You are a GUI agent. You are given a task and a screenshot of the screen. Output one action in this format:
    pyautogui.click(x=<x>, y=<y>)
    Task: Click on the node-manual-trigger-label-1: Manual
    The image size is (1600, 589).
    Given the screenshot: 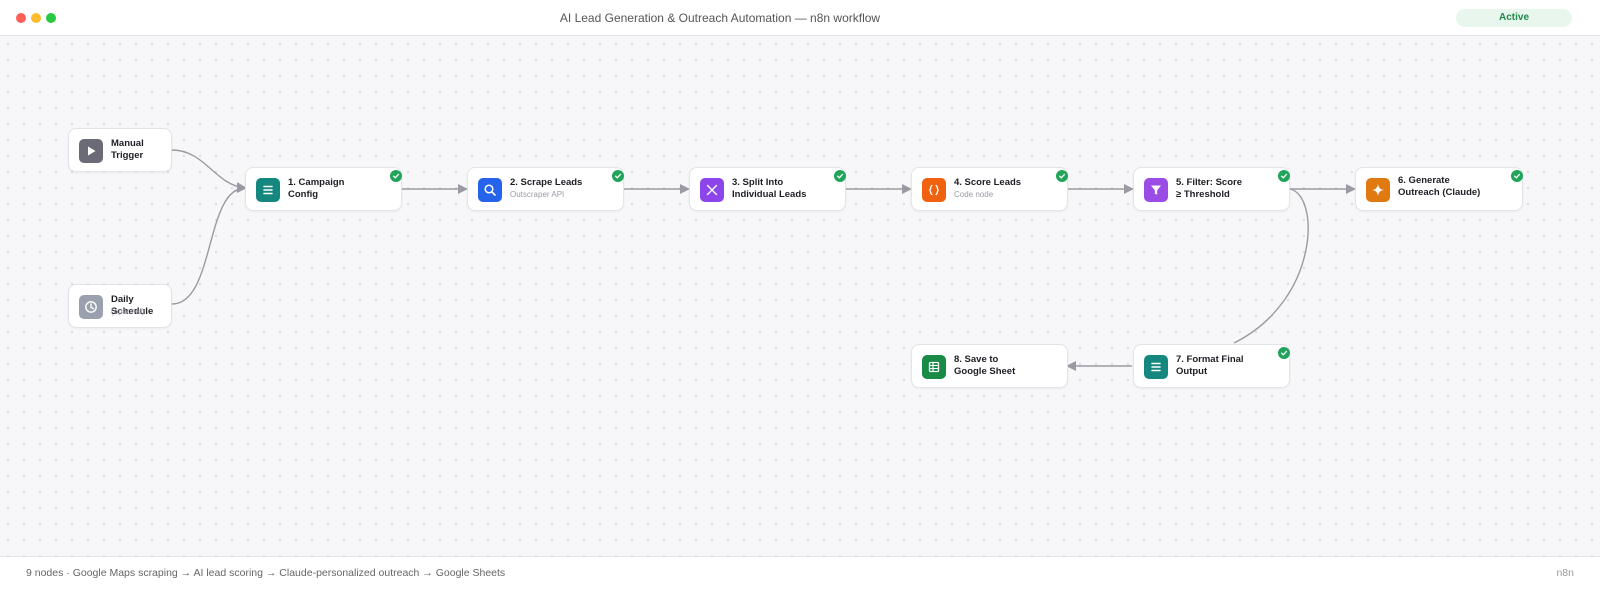 What is the action you would take?
    pyautogui.click(x=127, y=143)
    